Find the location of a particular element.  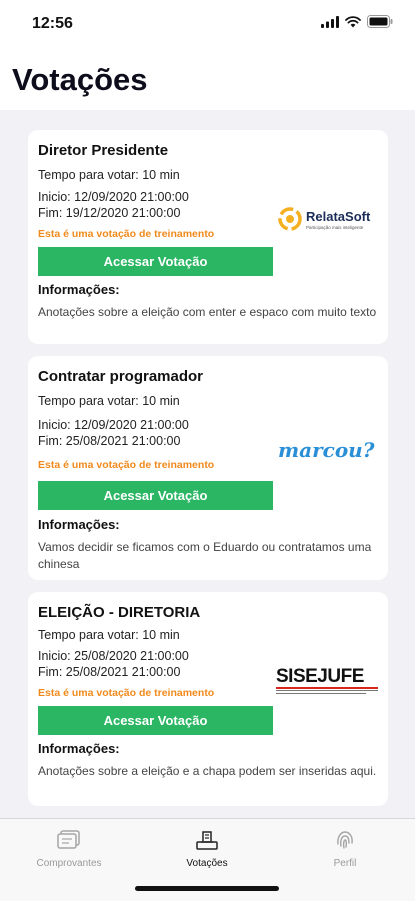

relatasoft-swirl-icon is located at coordinates (290, 219).